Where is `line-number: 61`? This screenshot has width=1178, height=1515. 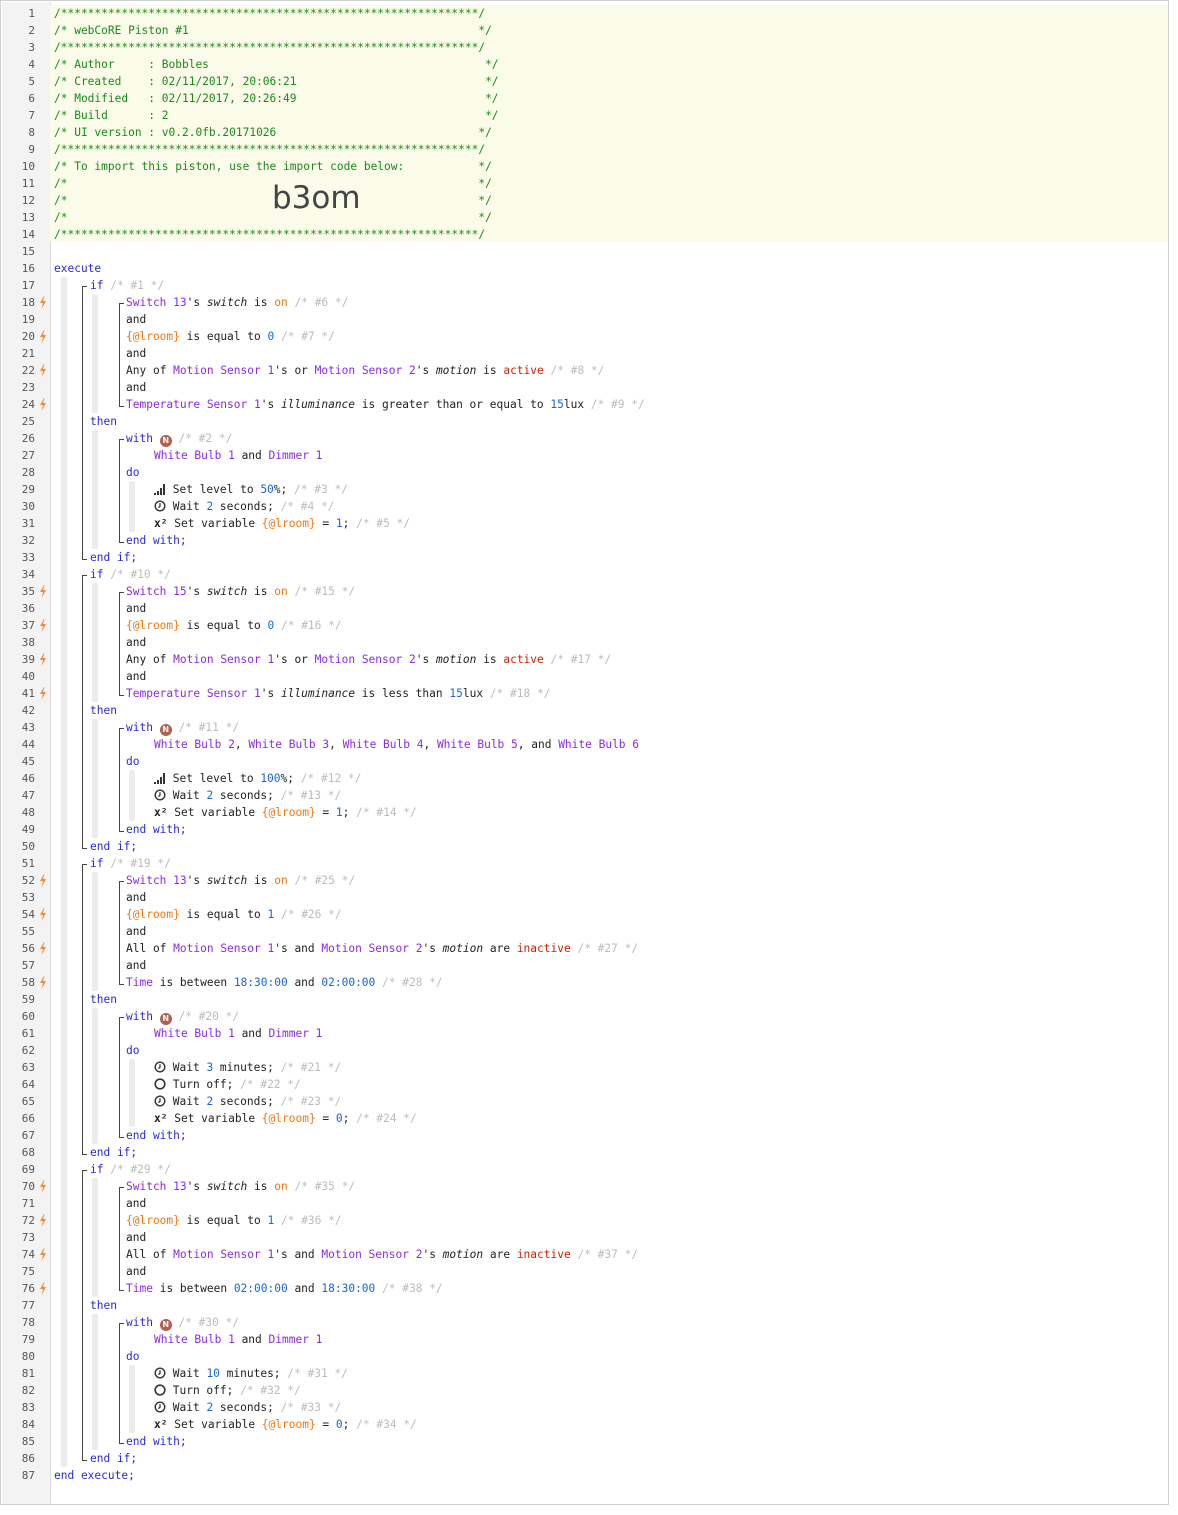
line-number: 61 is located at coordinates (28, 1033).